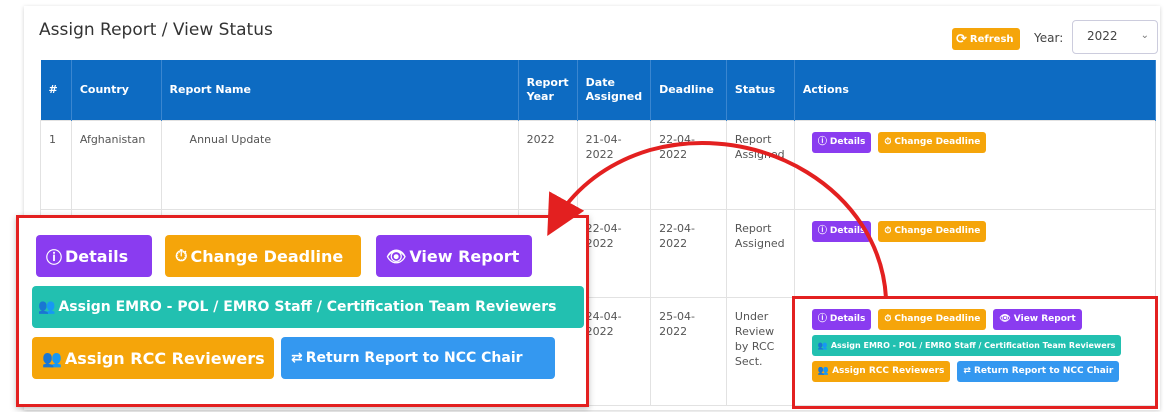 The image size is (1164, 412). Describe the element at coordinates (717, 220) in the screenshot. I see `callout-arrow` at that location.